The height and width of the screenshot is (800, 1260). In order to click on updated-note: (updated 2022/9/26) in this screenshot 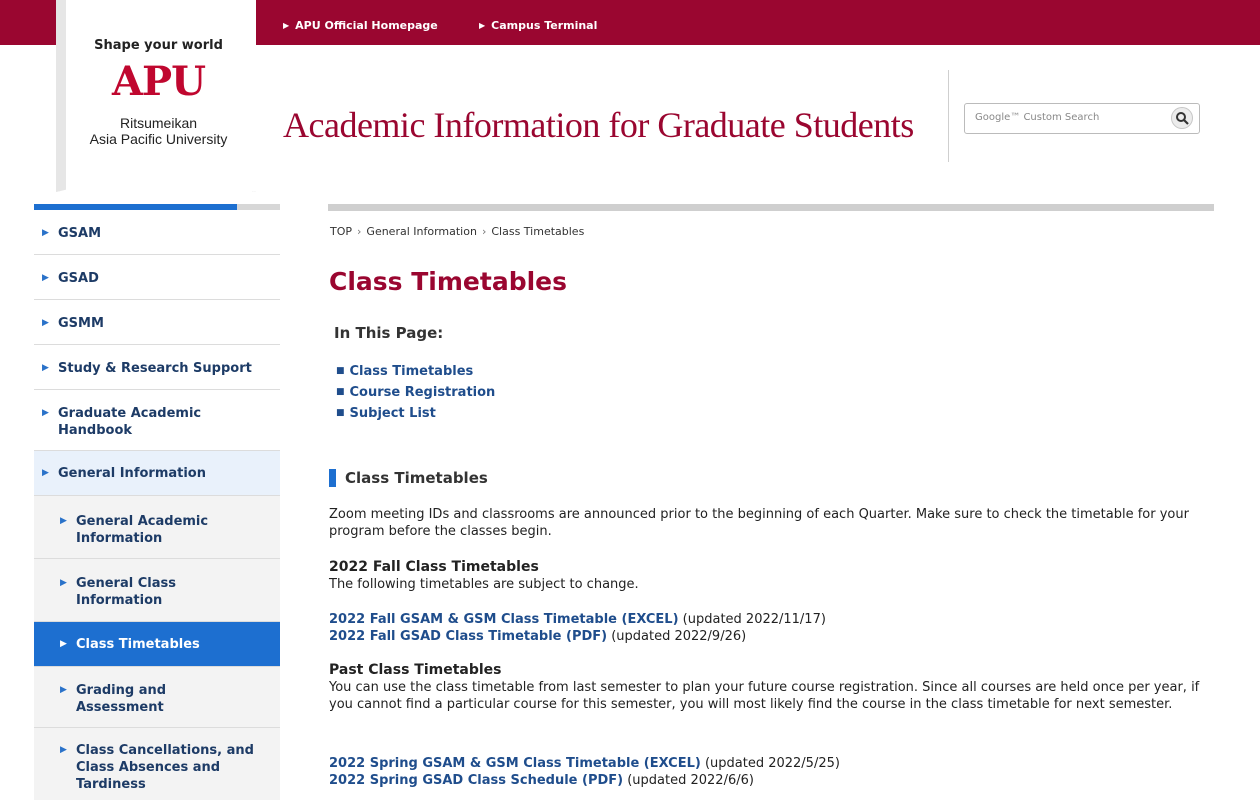, I will do `click(677, 636)`.